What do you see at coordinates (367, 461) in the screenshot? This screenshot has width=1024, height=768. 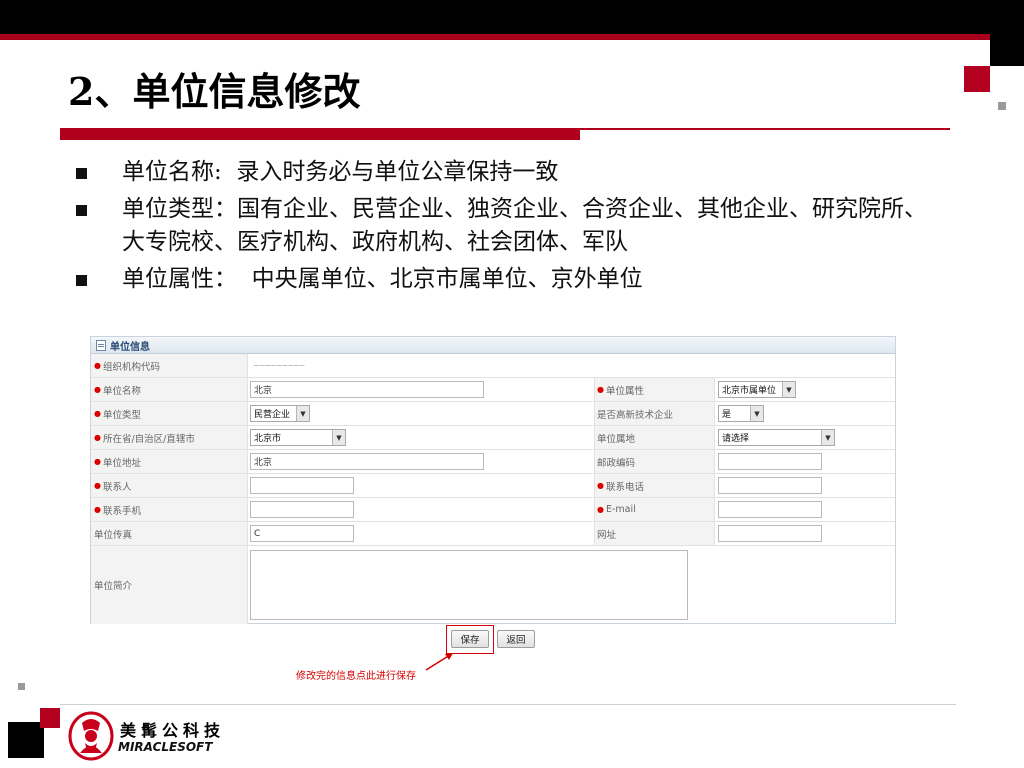 I see `address-input: 北京` at bounding box center [367, 461].